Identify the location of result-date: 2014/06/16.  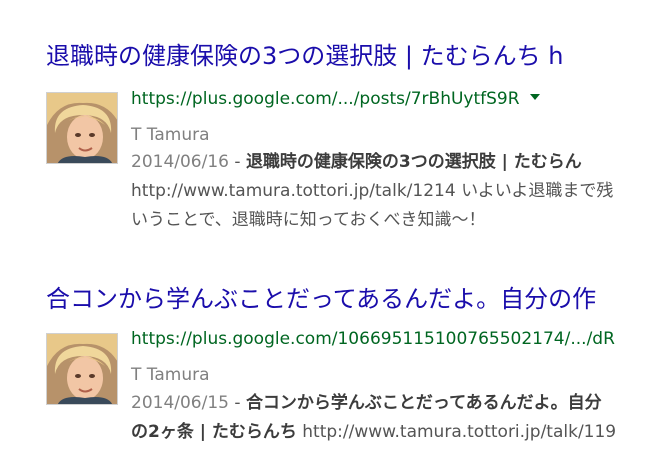
(180, 162).